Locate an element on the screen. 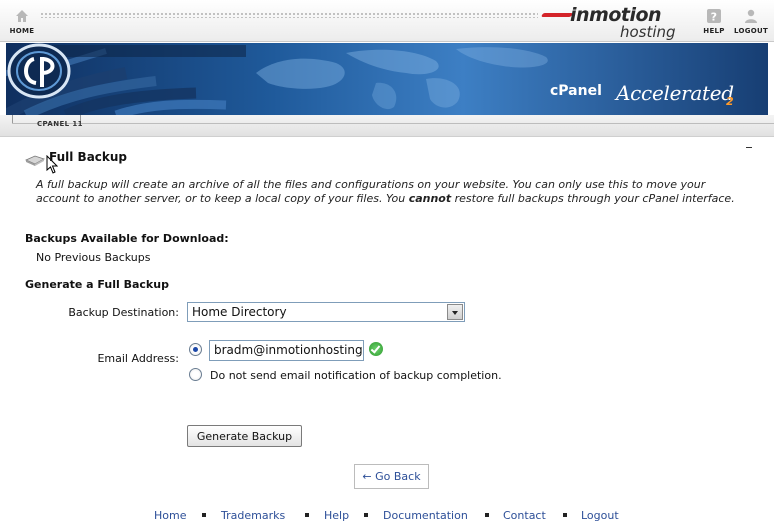 The height and width of the screenshot is (524, 774). description-emphasis: cannot is located at coordinates (430, 198).